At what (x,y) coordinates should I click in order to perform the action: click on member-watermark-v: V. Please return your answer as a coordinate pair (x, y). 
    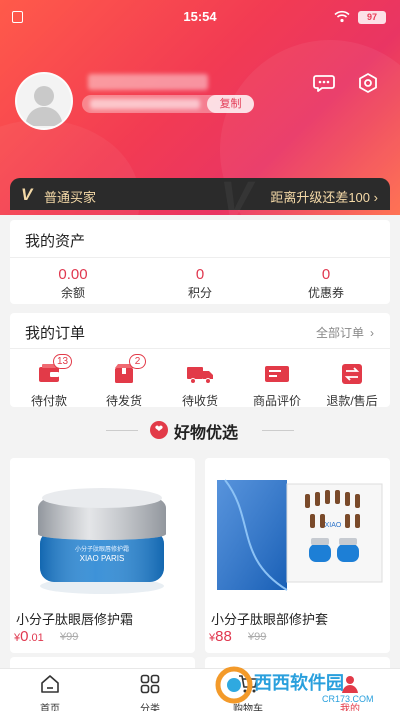
    Looking at the image, I should click on (236, 199).